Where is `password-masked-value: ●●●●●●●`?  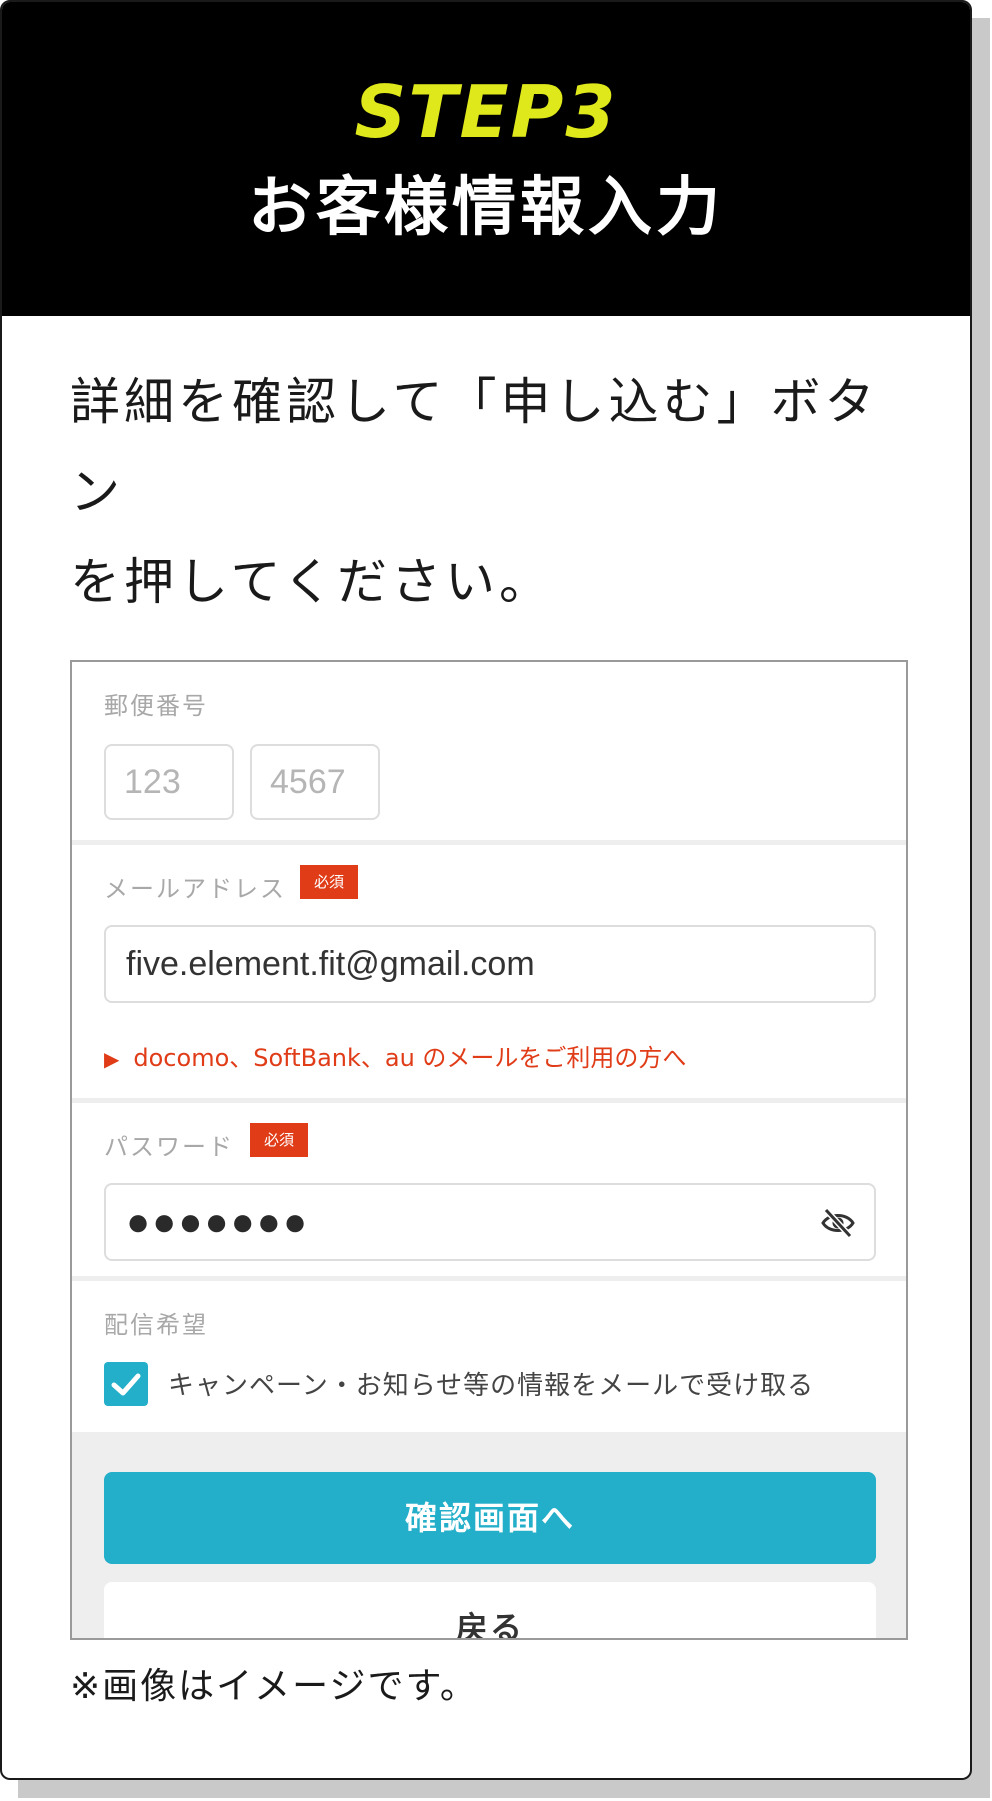
password-masked-value: ●●●●●●● is located at coordinates (218, 1222).